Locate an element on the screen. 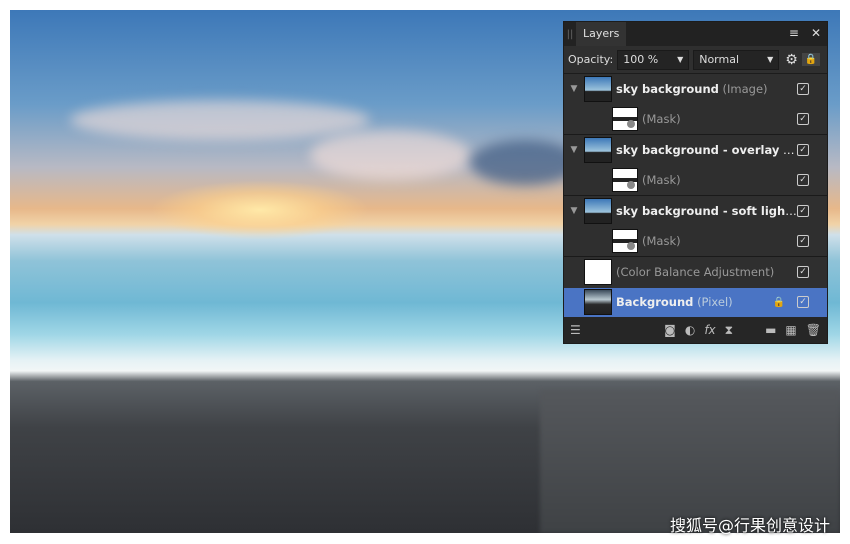 This screenshot has height=544, width=850. layer-title: sky background is located at coordinates (667, 88).